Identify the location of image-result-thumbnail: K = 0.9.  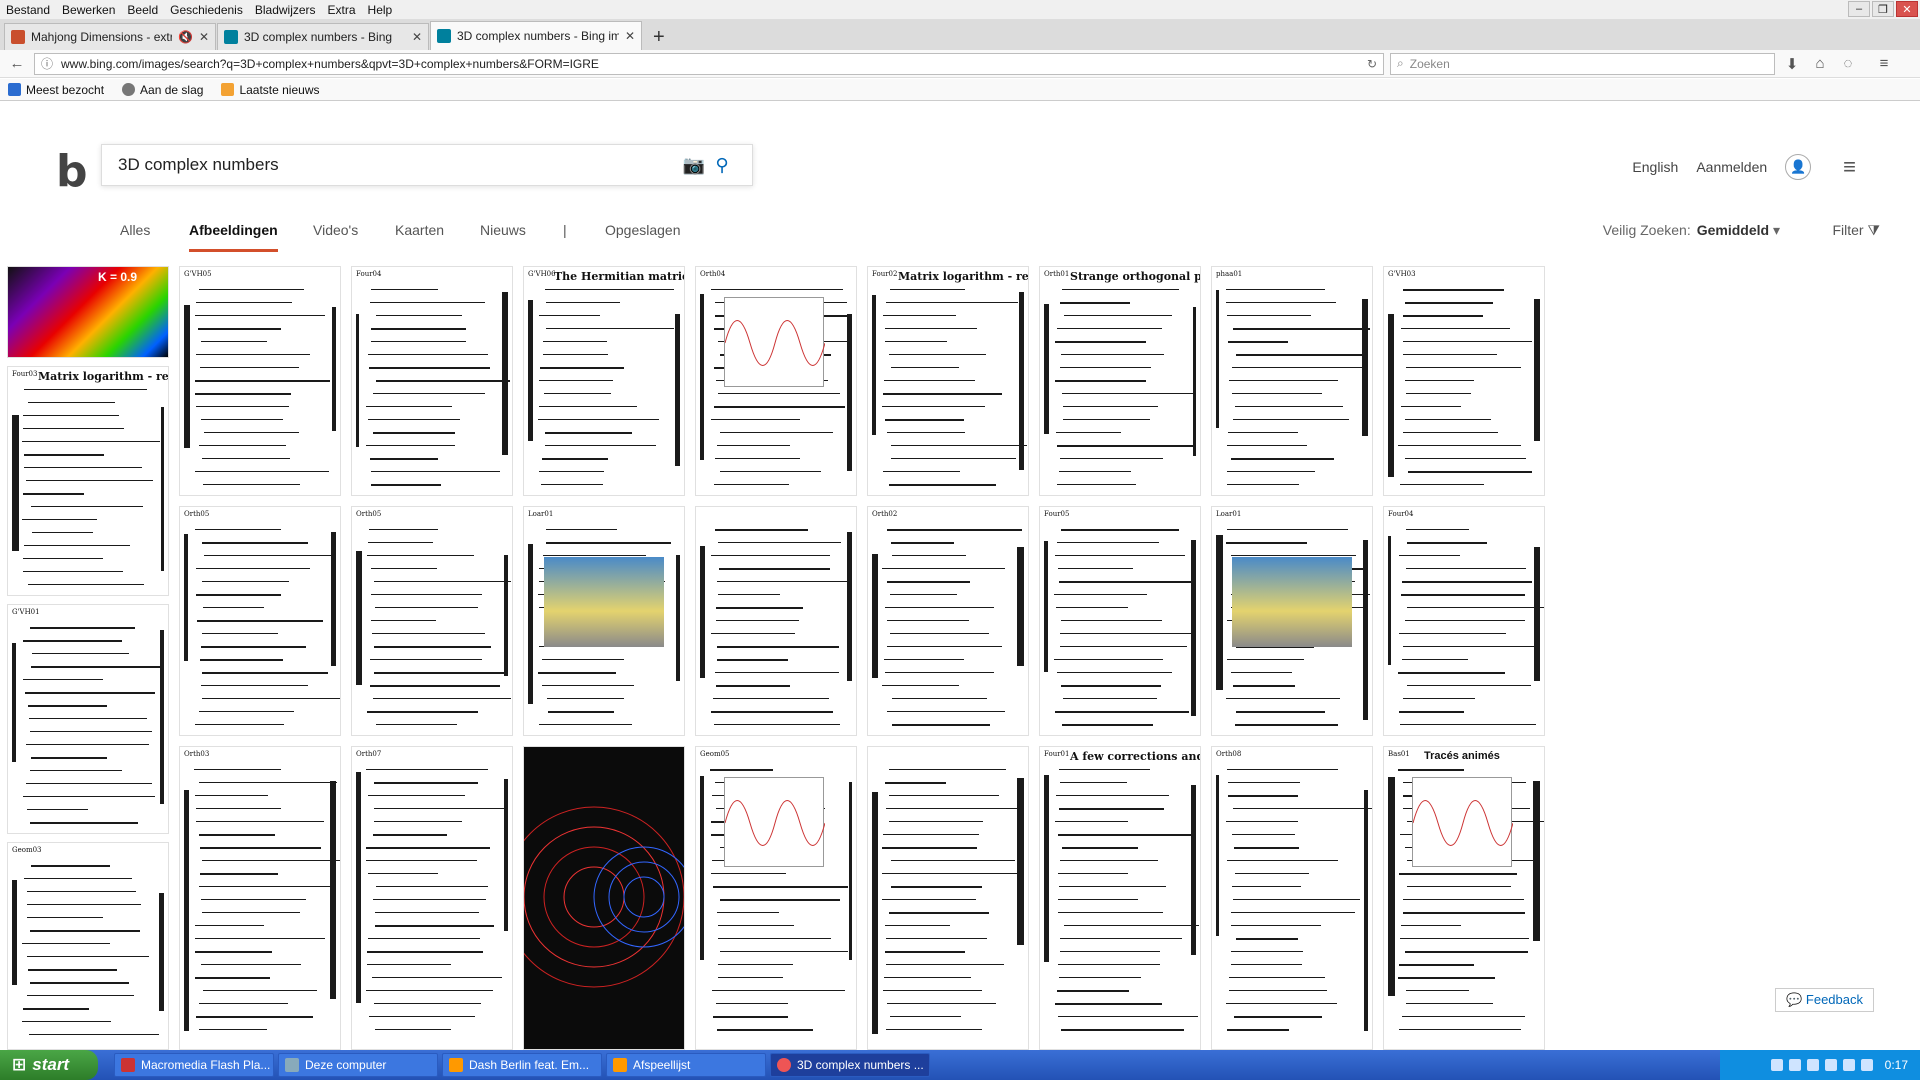
(88, 312).